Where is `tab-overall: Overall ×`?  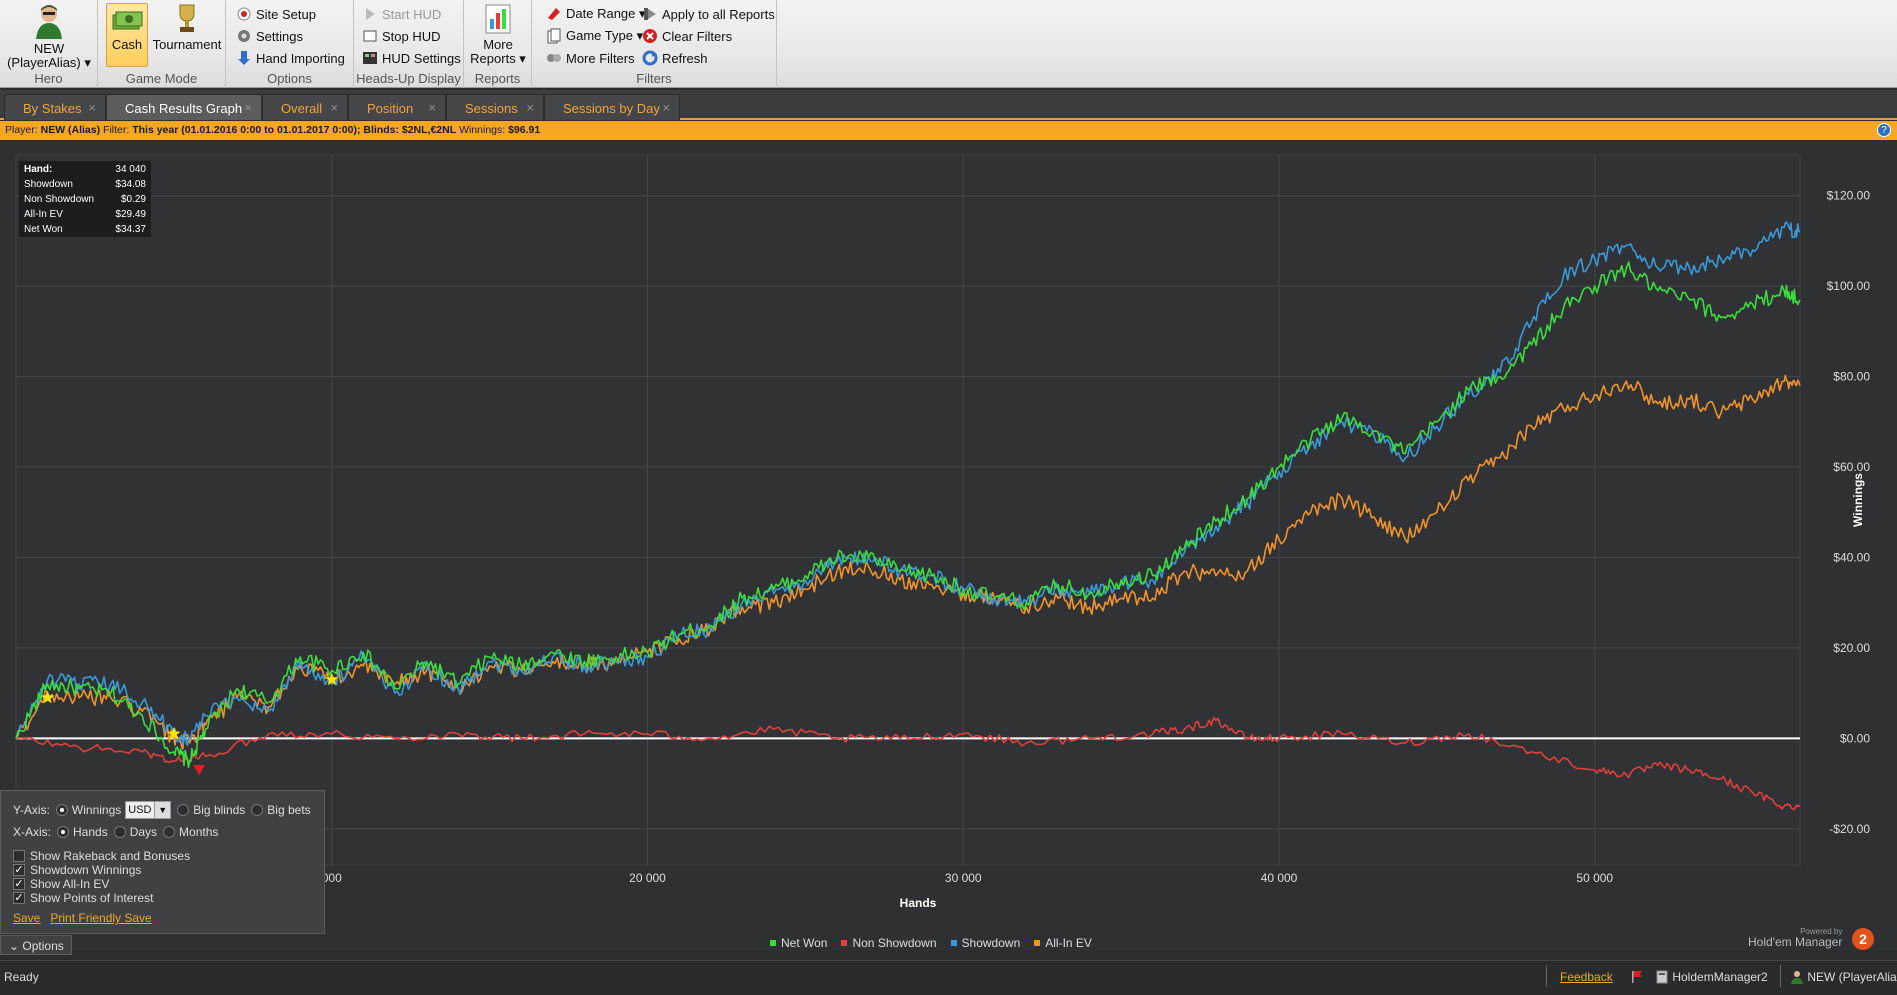 tab-overall: Overall × is located at coordinates (305, 107).